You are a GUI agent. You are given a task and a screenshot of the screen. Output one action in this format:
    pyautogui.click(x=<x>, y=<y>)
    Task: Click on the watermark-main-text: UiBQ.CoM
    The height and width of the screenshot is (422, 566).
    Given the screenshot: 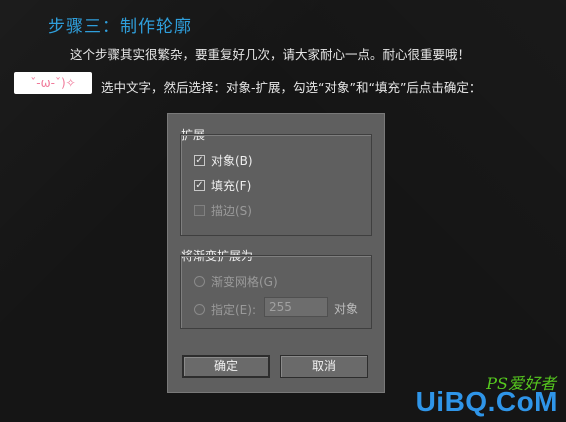 What is the action you would take?
    pyautogui.click(x=486, y=401)
    